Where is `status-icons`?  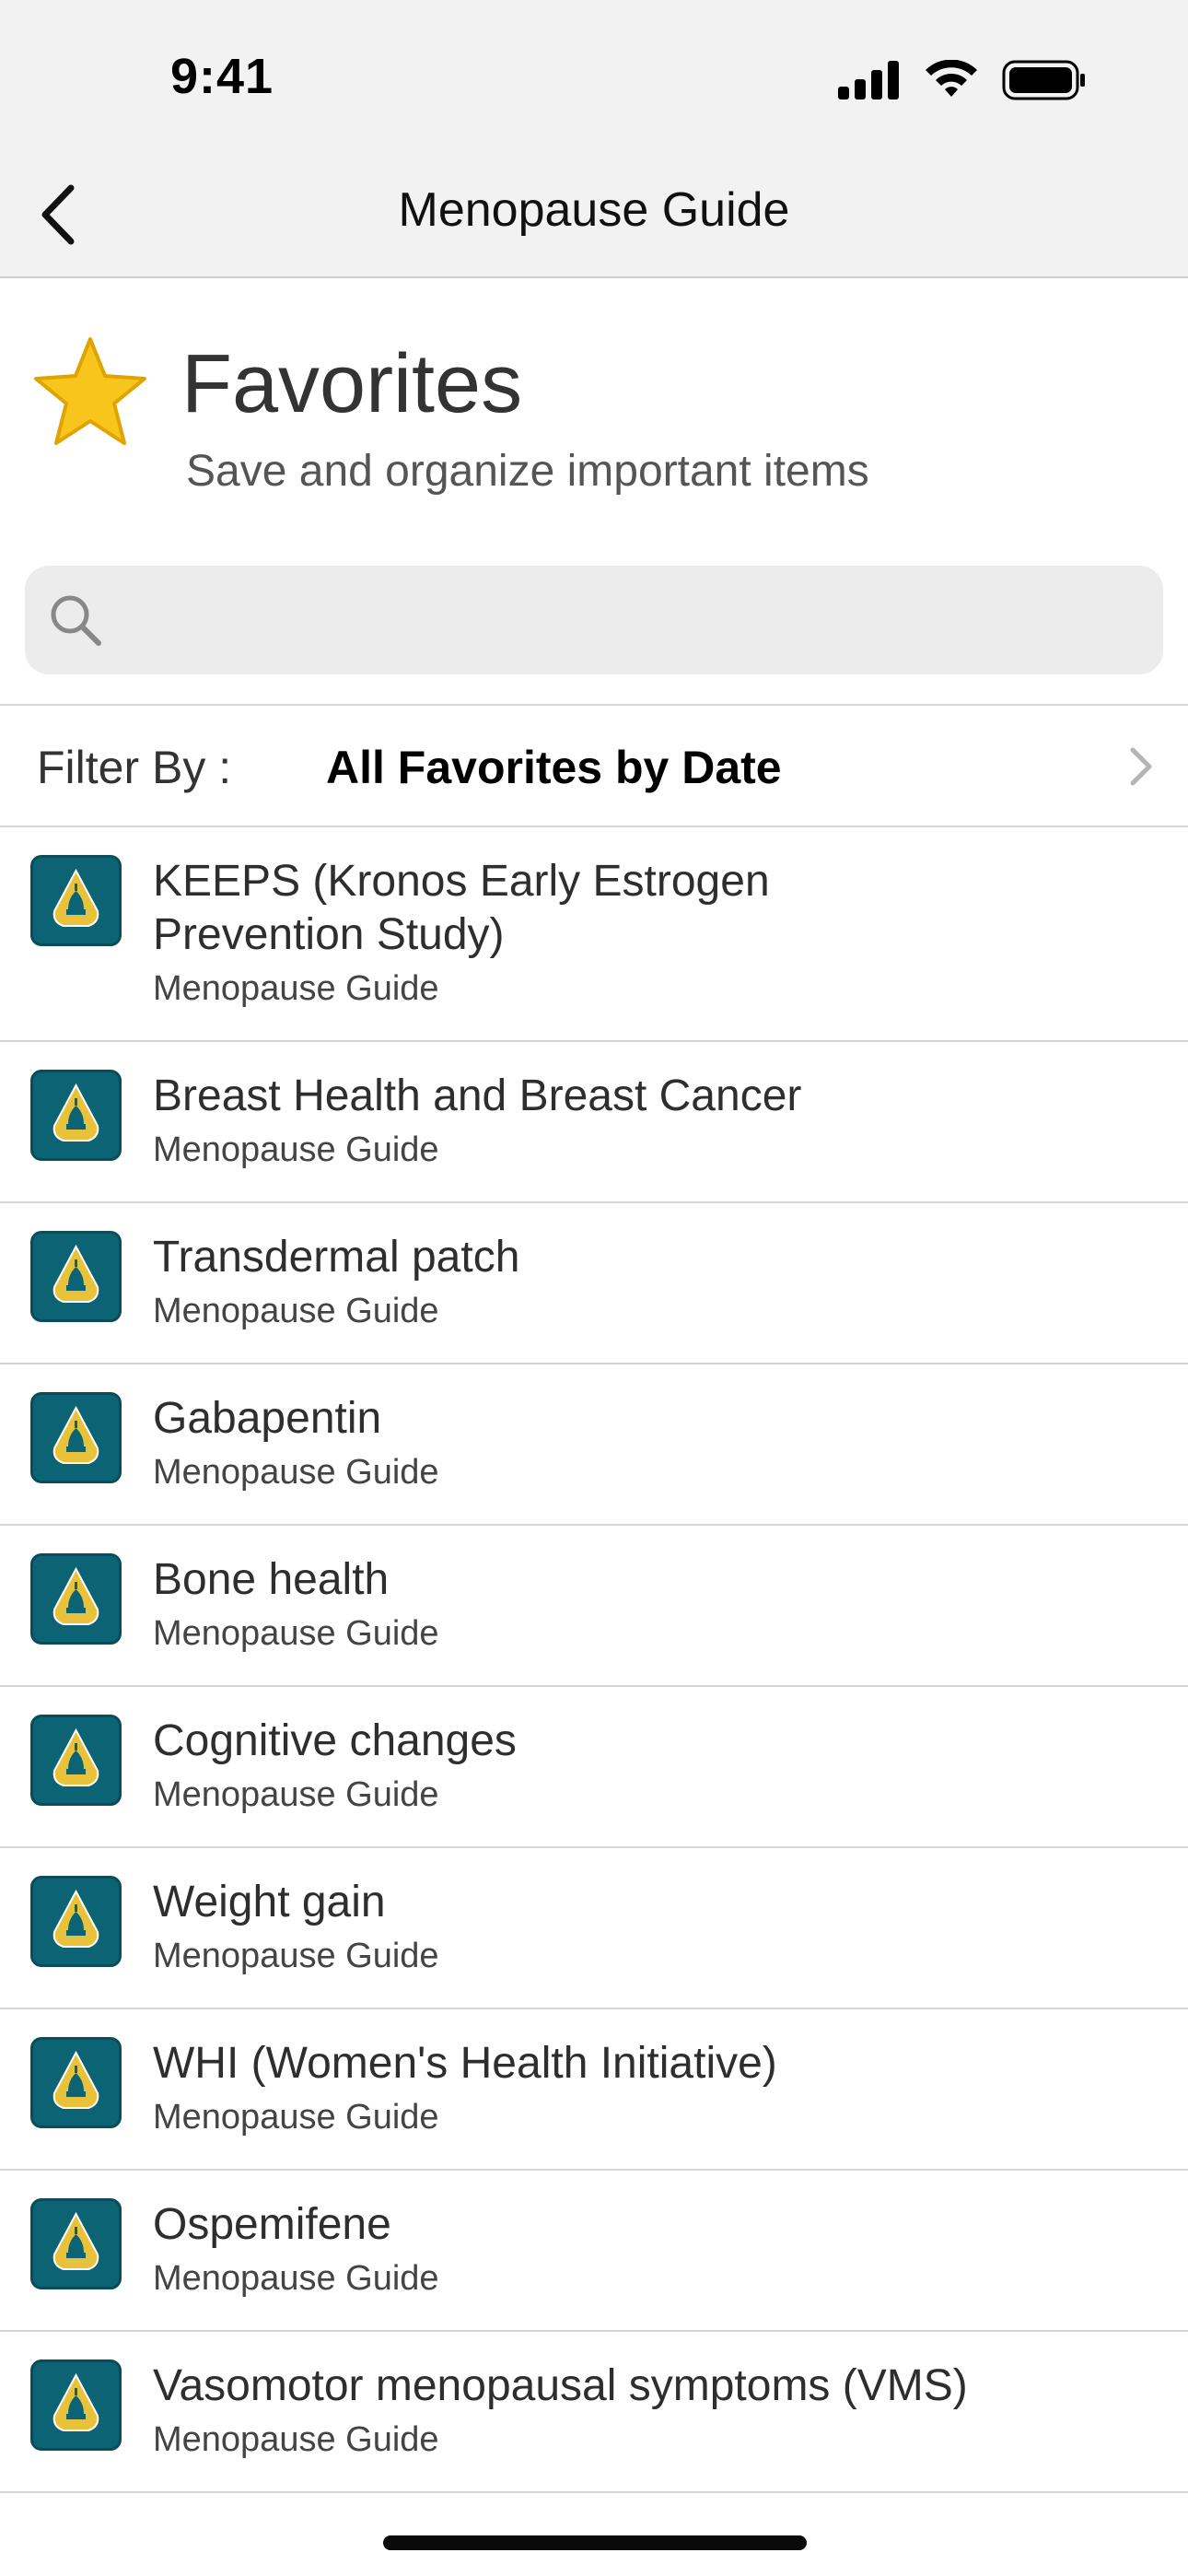
status-icons is located at coordinates (962, 80).